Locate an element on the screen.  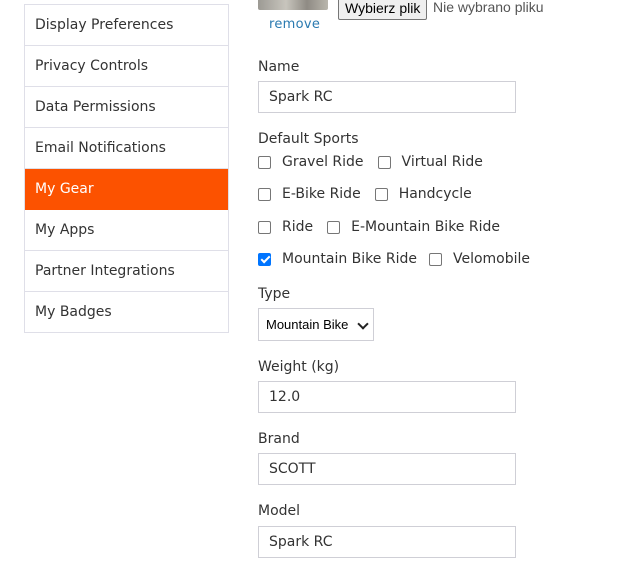
choose-file-button: Wybierz plik is located at coordinates (383, 10).